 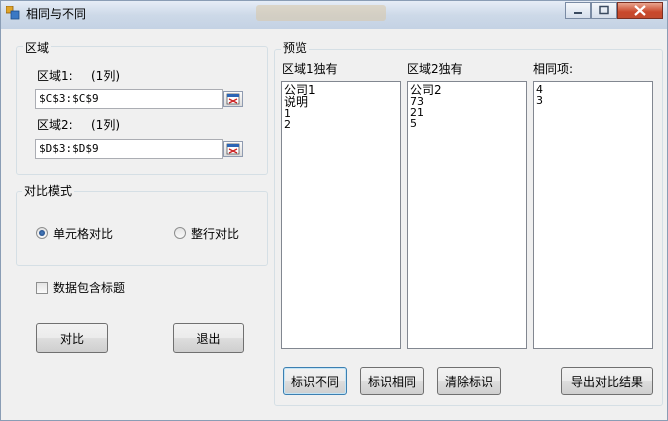 I want to click on close-button, so click(x=640, y=10).